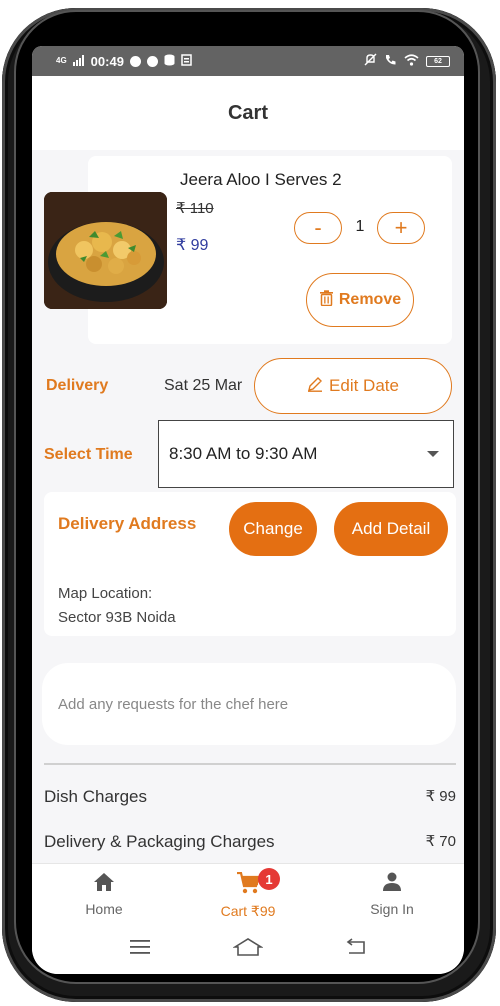 Image resolution: width=500 pixels, height=1006 pixels. I want to click on nav-home: Home, so click(104, 894).